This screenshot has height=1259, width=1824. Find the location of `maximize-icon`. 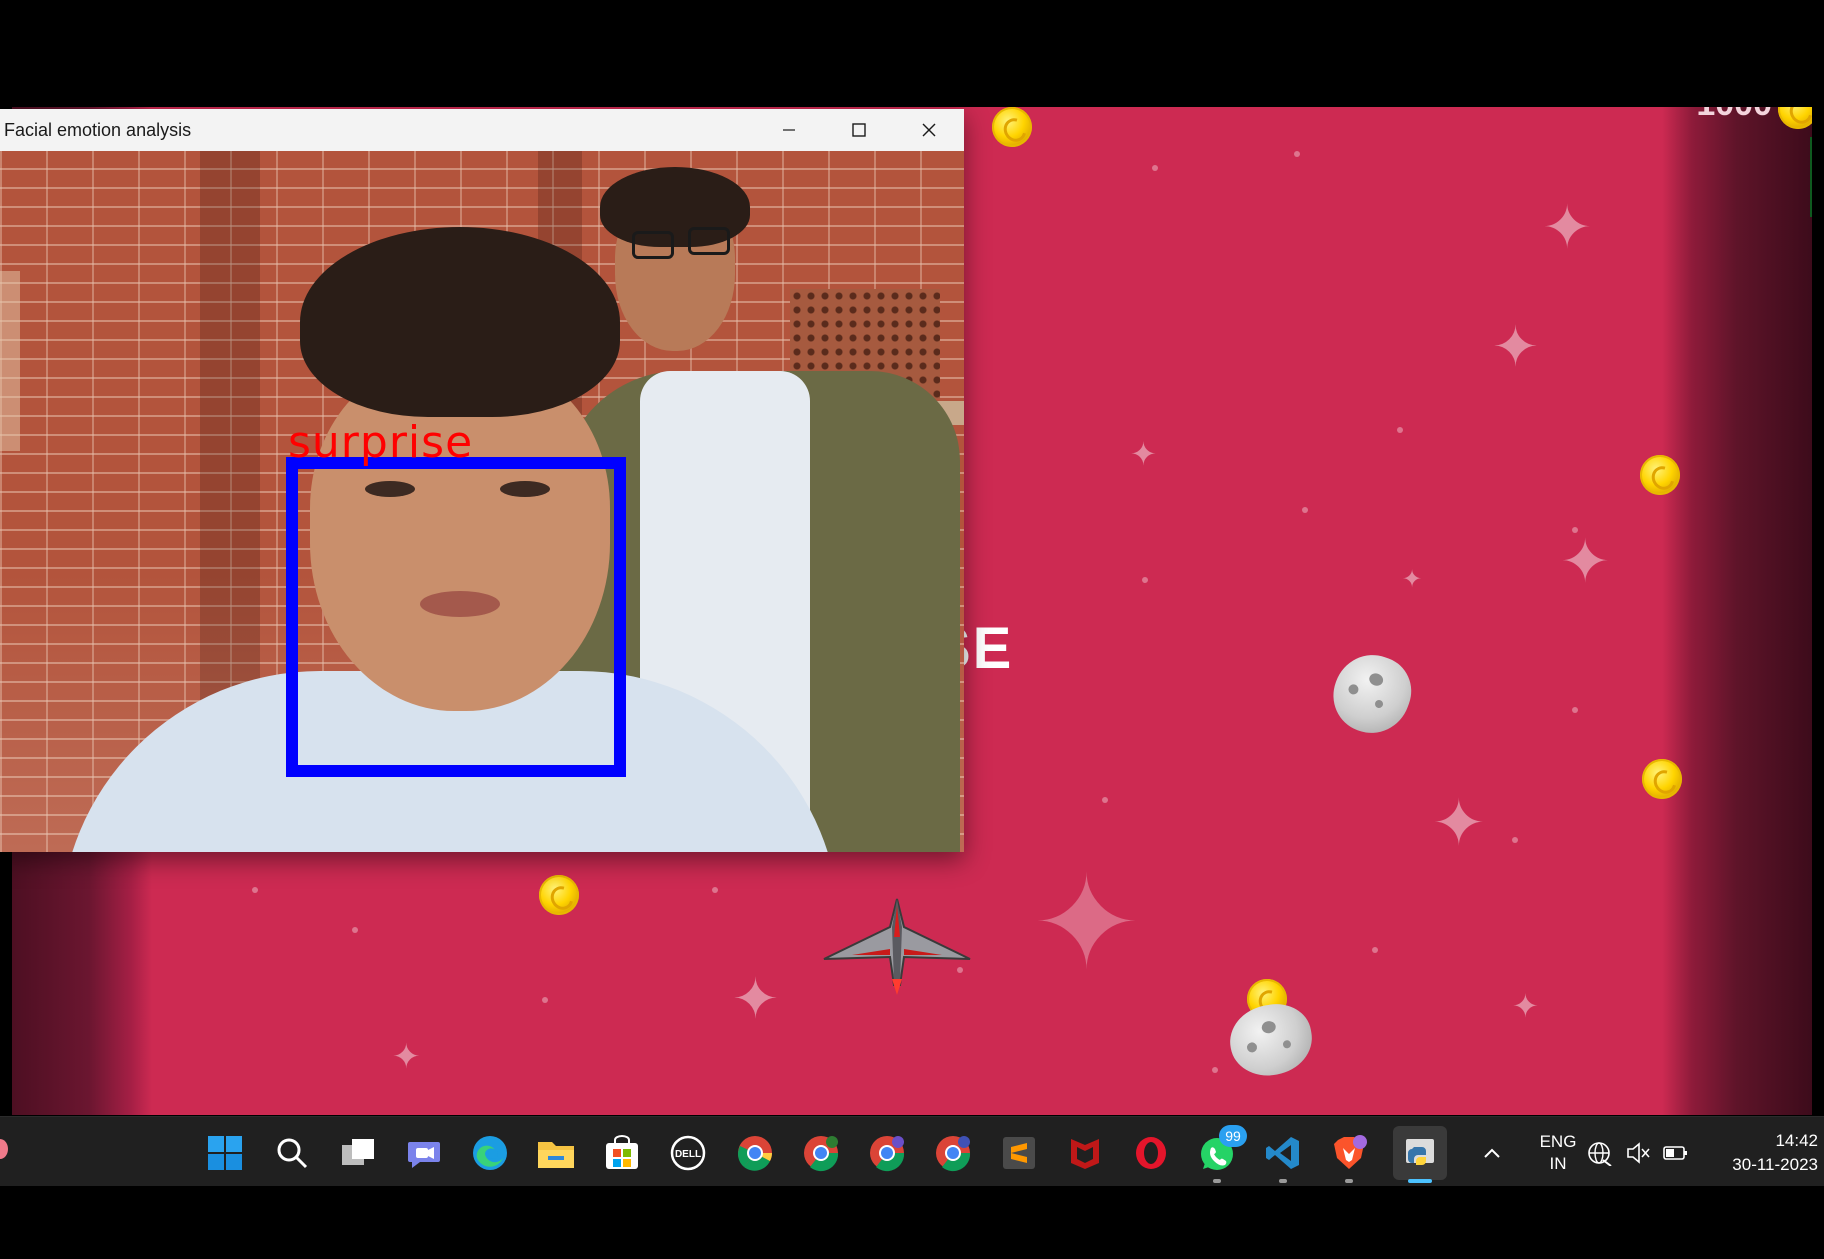

maximize-icon is located at coordinates (859, 130).